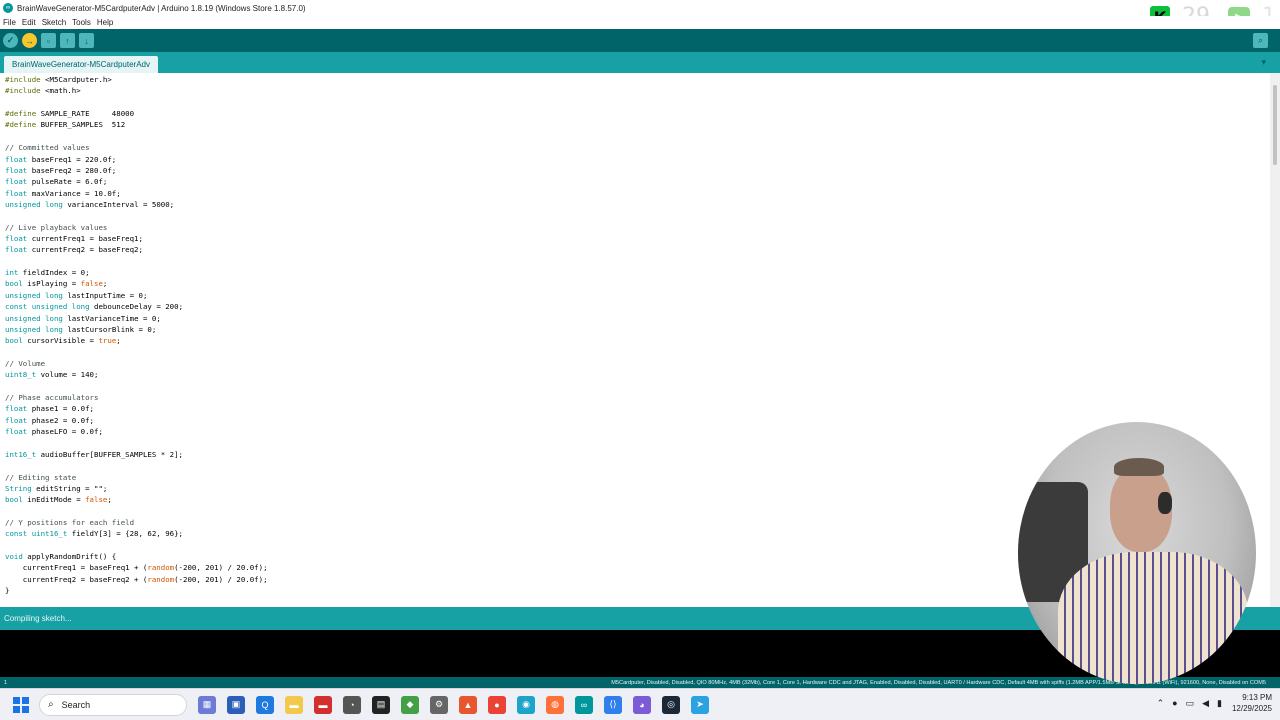  I want to click on chevron-up-icon: ⌃, so click(1161, 703).